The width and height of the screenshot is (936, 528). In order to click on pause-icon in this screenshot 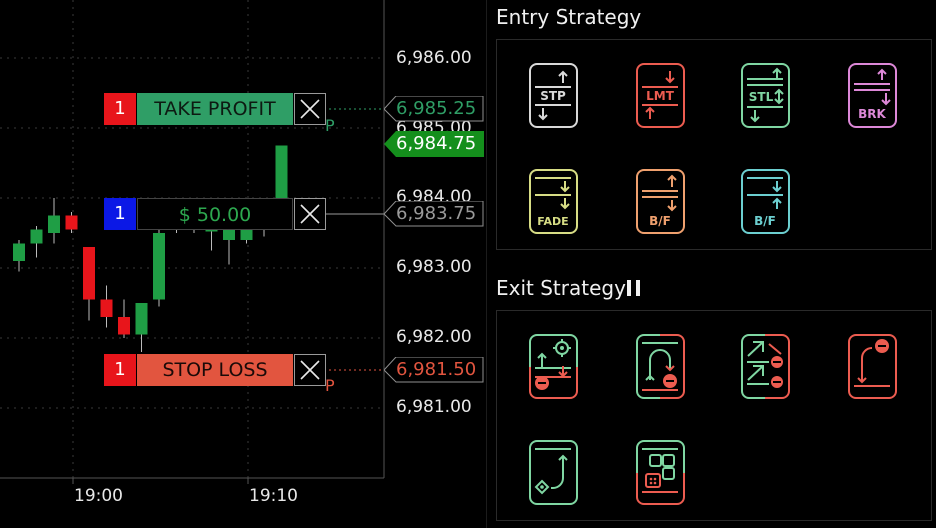, I will do `click(634, 288)`.